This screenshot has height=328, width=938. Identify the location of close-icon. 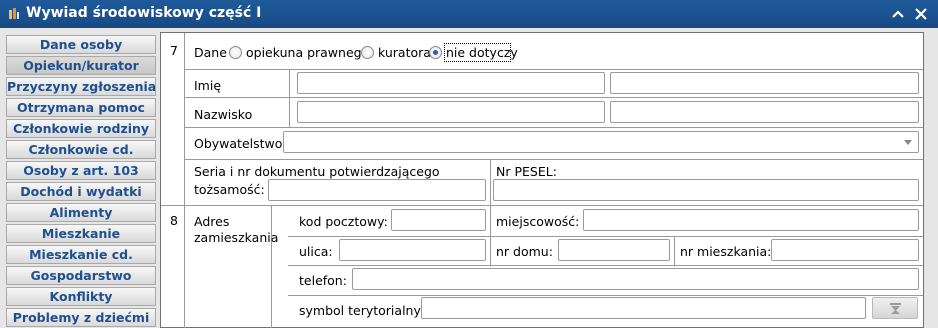
(921, 14).